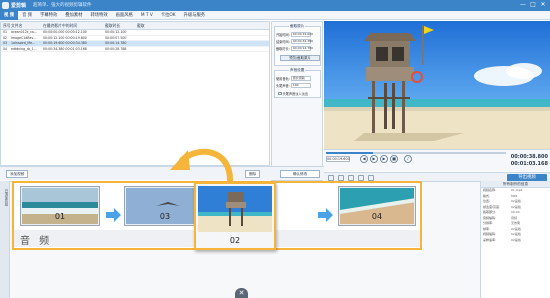 The height and width of the screenshot is (298, 550). I want to click on audio-group-title: 声音设置, so click(297, 70).